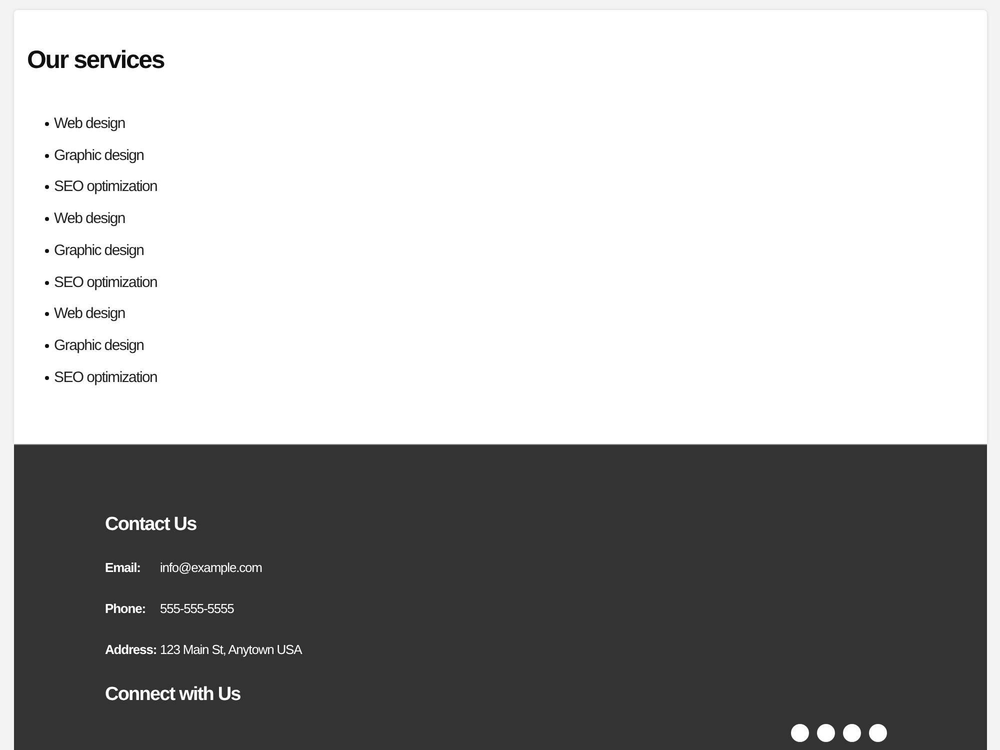  What do you see at coordinates (131, 649) in the screenshot?
I see `contact-label: Address:` at bounding box center [131, 649].